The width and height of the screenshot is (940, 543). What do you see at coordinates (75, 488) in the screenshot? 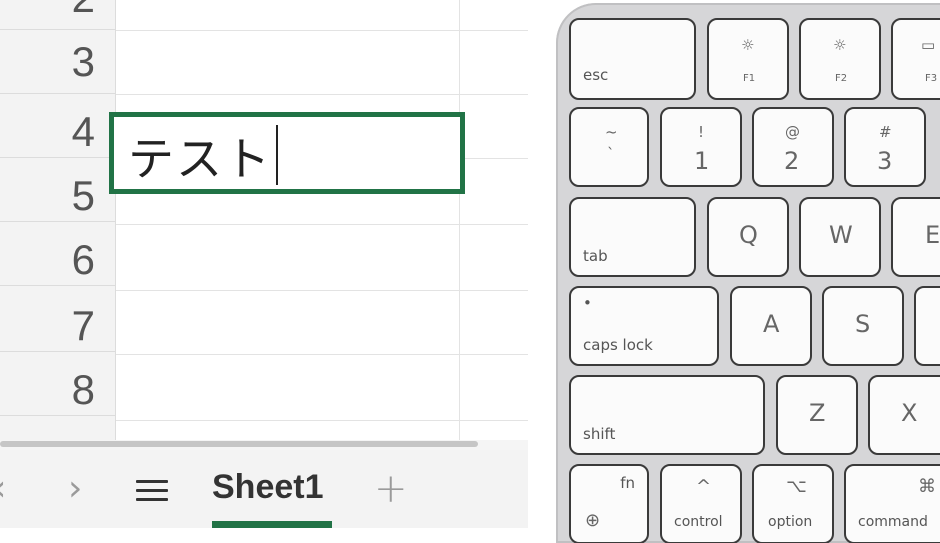
I see `next-sheet-arrow-icon: ›` at bounding box center [75, 488].